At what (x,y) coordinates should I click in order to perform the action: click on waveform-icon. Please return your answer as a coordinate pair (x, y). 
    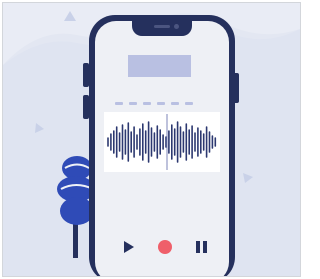
    Looking at the image, I should click on (162, 142).